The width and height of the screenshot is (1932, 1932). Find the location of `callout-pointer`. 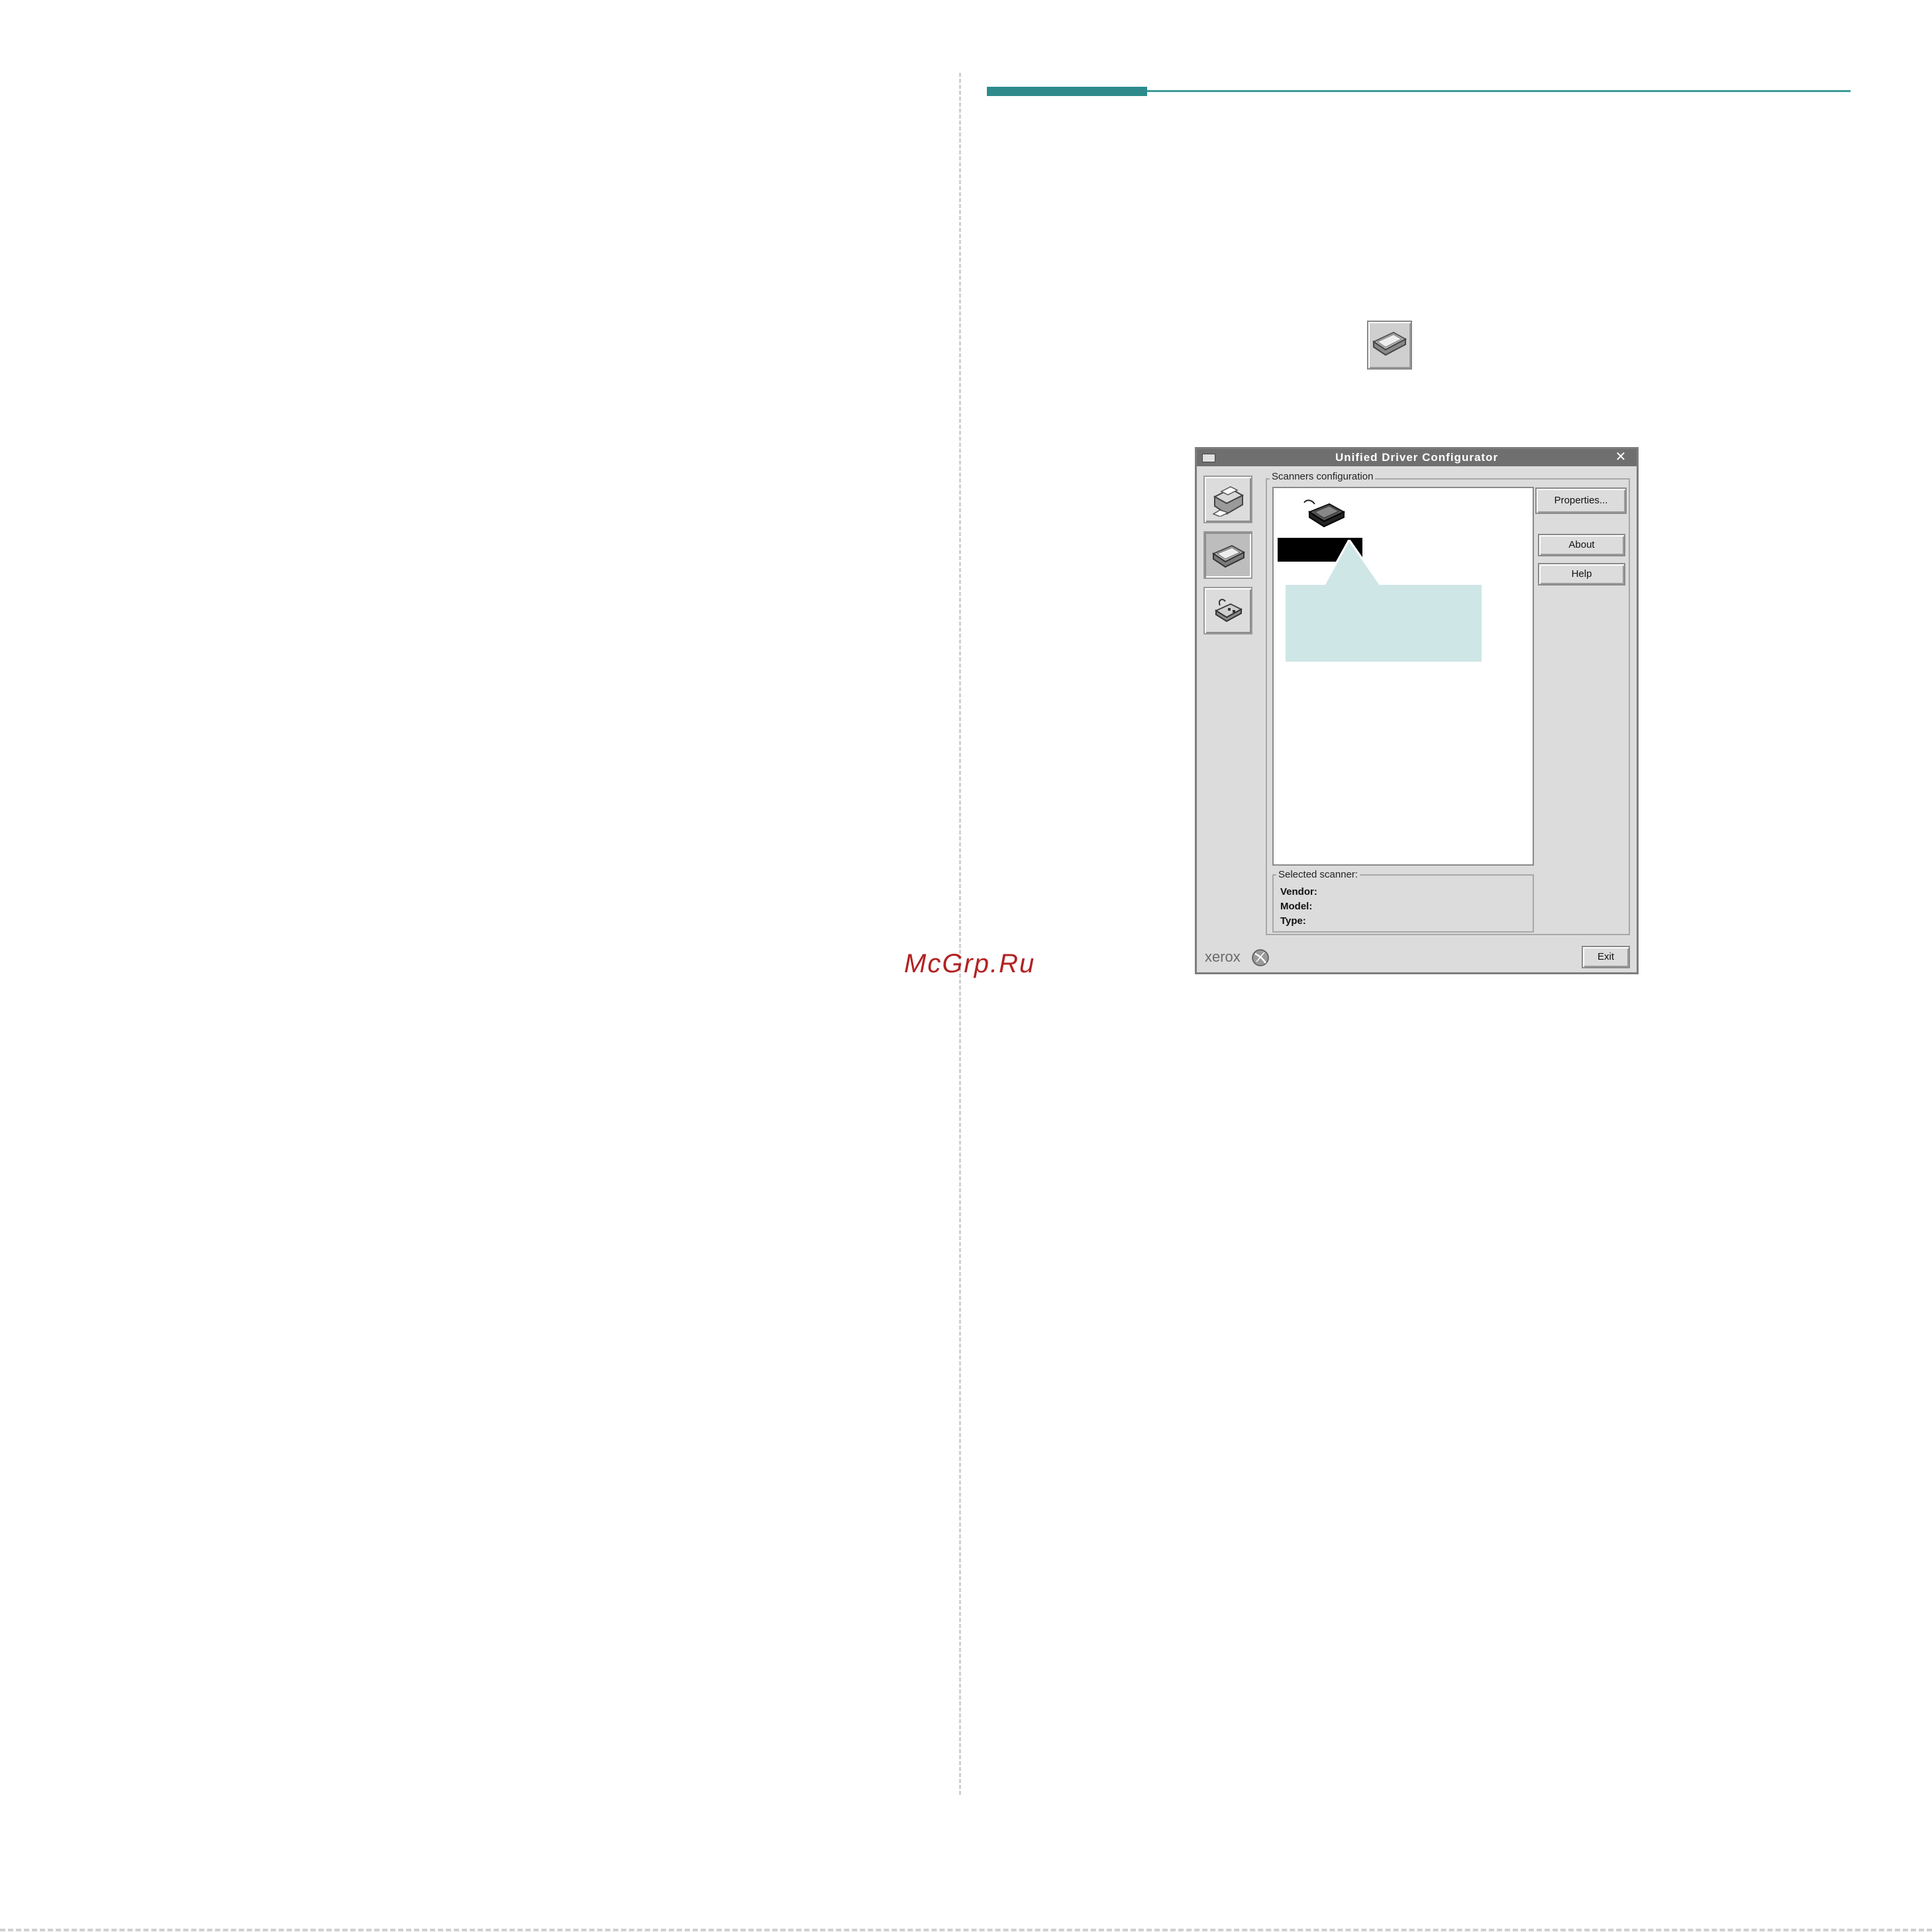

callout-pointer is located at coordinates (1352, 563).